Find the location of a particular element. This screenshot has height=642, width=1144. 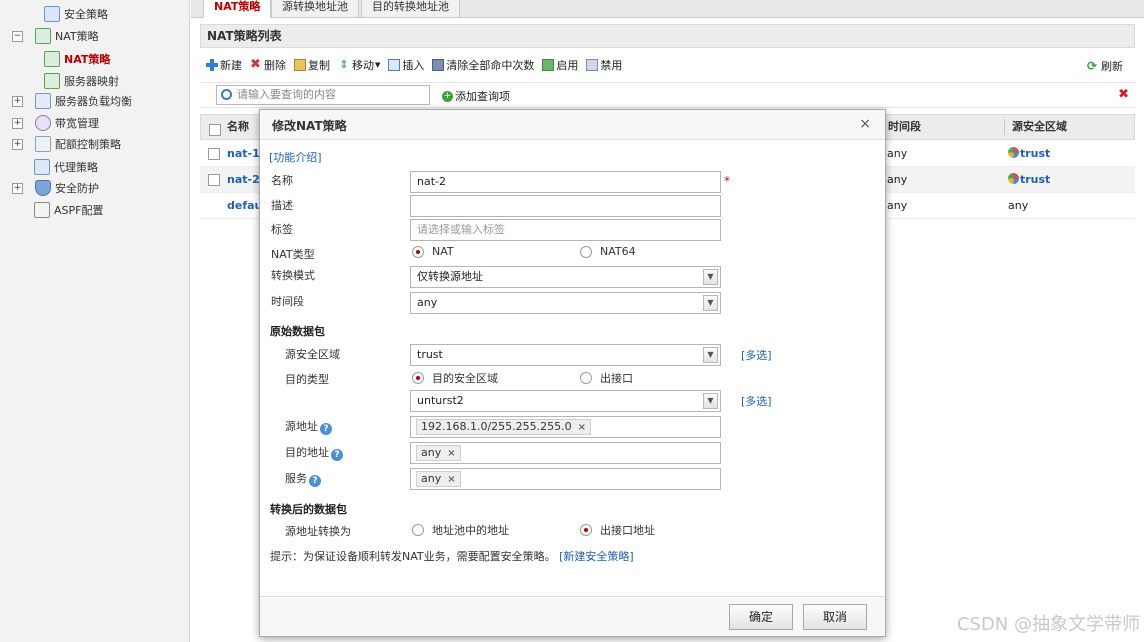

source-translation-label: 源地址转换为 is located at coordinates (318, 531).